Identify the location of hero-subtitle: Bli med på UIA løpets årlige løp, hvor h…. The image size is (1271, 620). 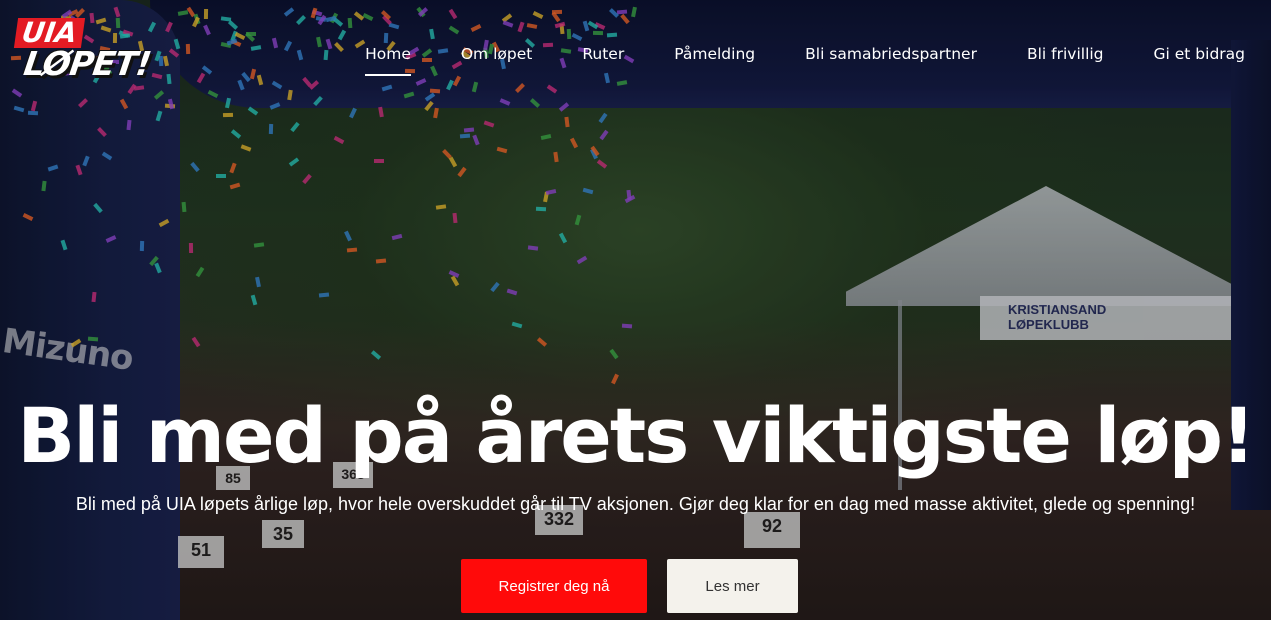
(635, 504).